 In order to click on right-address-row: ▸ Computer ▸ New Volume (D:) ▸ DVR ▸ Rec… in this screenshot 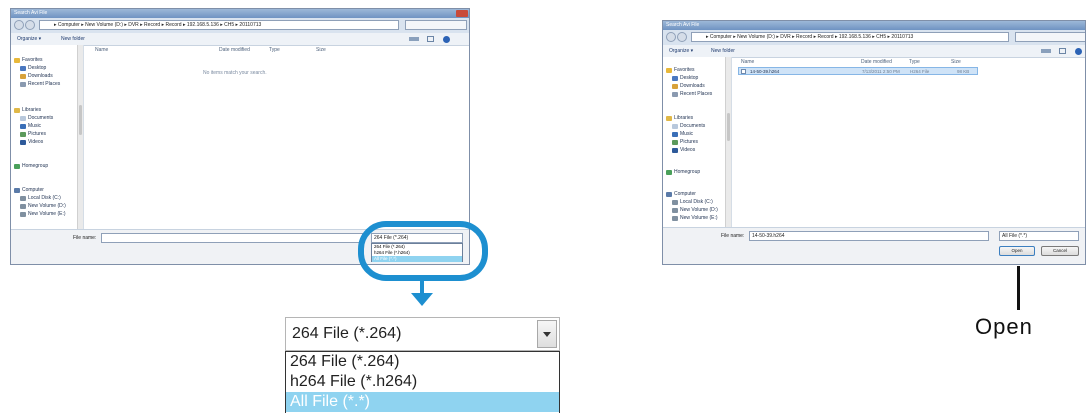, I will do `click(874, 38)`.